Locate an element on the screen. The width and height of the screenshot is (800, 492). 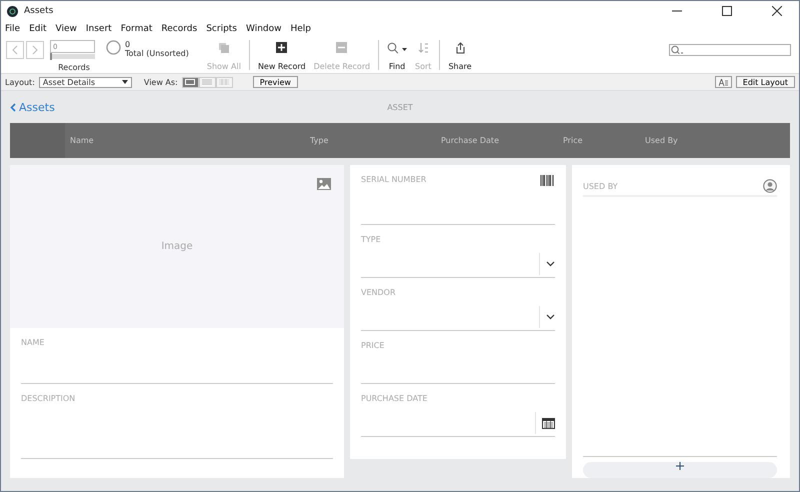
used-by-label: USED BY is located at coordinates (600, 186).